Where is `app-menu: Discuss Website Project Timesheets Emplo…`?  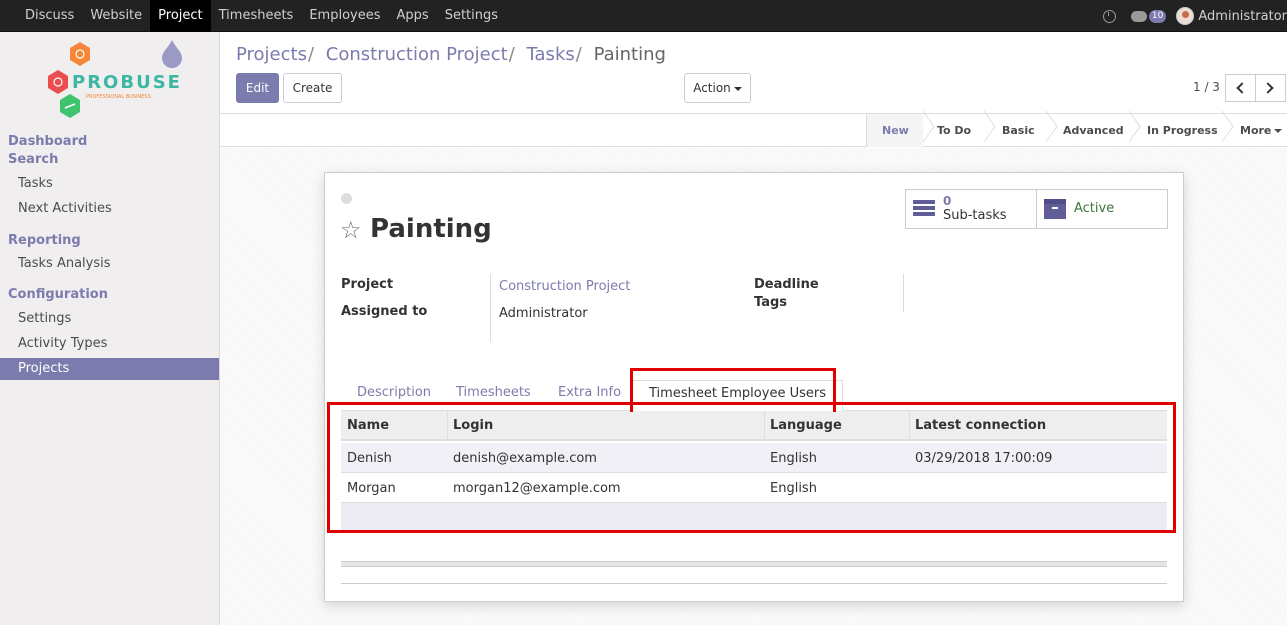
app-menu: Discuss Website Project Timesheets Emplo… is located at coordinates (253, 16).